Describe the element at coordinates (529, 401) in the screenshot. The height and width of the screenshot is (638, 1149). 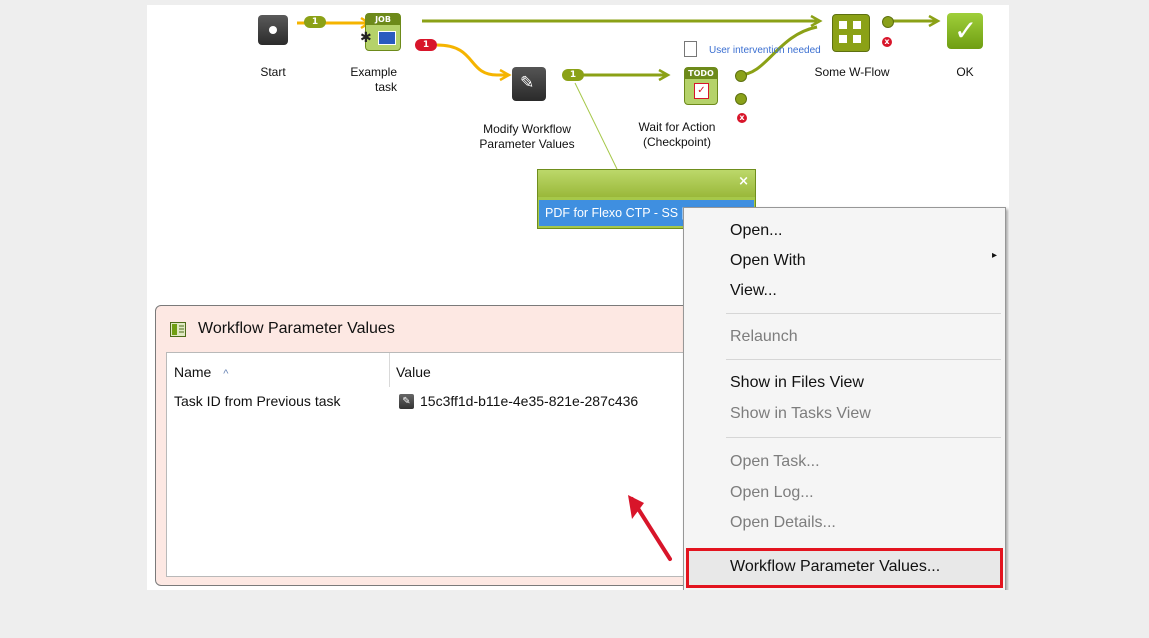
I see `table-cell-value: 15c3ff1d-b11e-4e35-821e-287c436` at that location.